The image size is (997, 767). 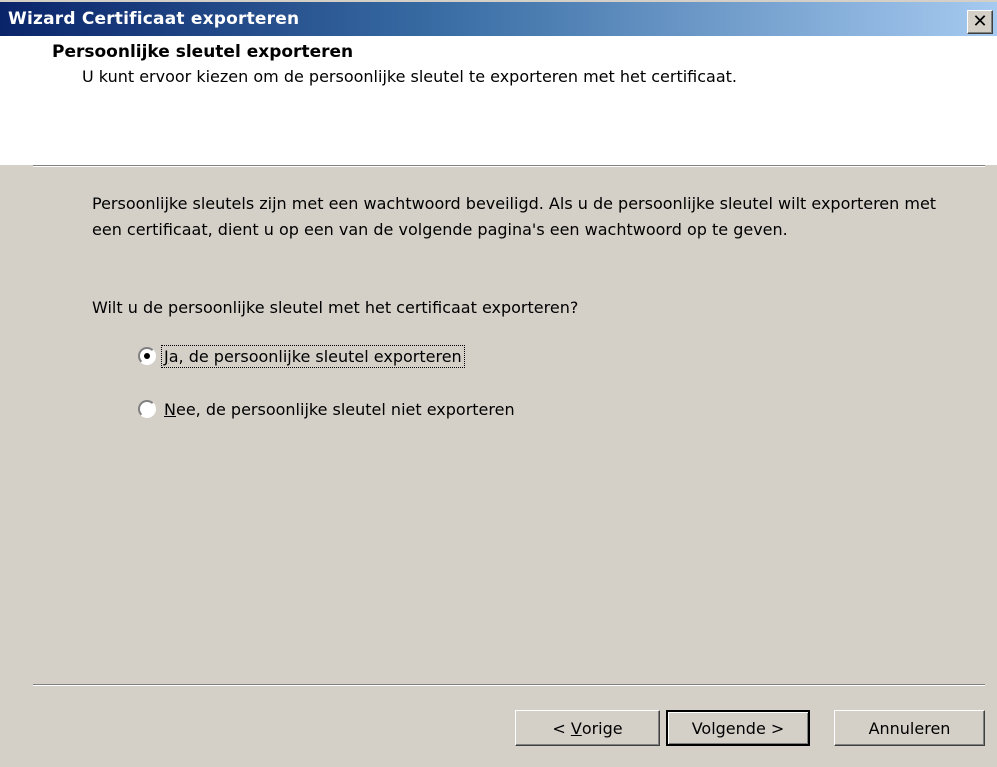 What do you see at coordinates (909, 728) in the screenshot?
I see `cancel-button: Annuleren` at bounding box center [909, 728].